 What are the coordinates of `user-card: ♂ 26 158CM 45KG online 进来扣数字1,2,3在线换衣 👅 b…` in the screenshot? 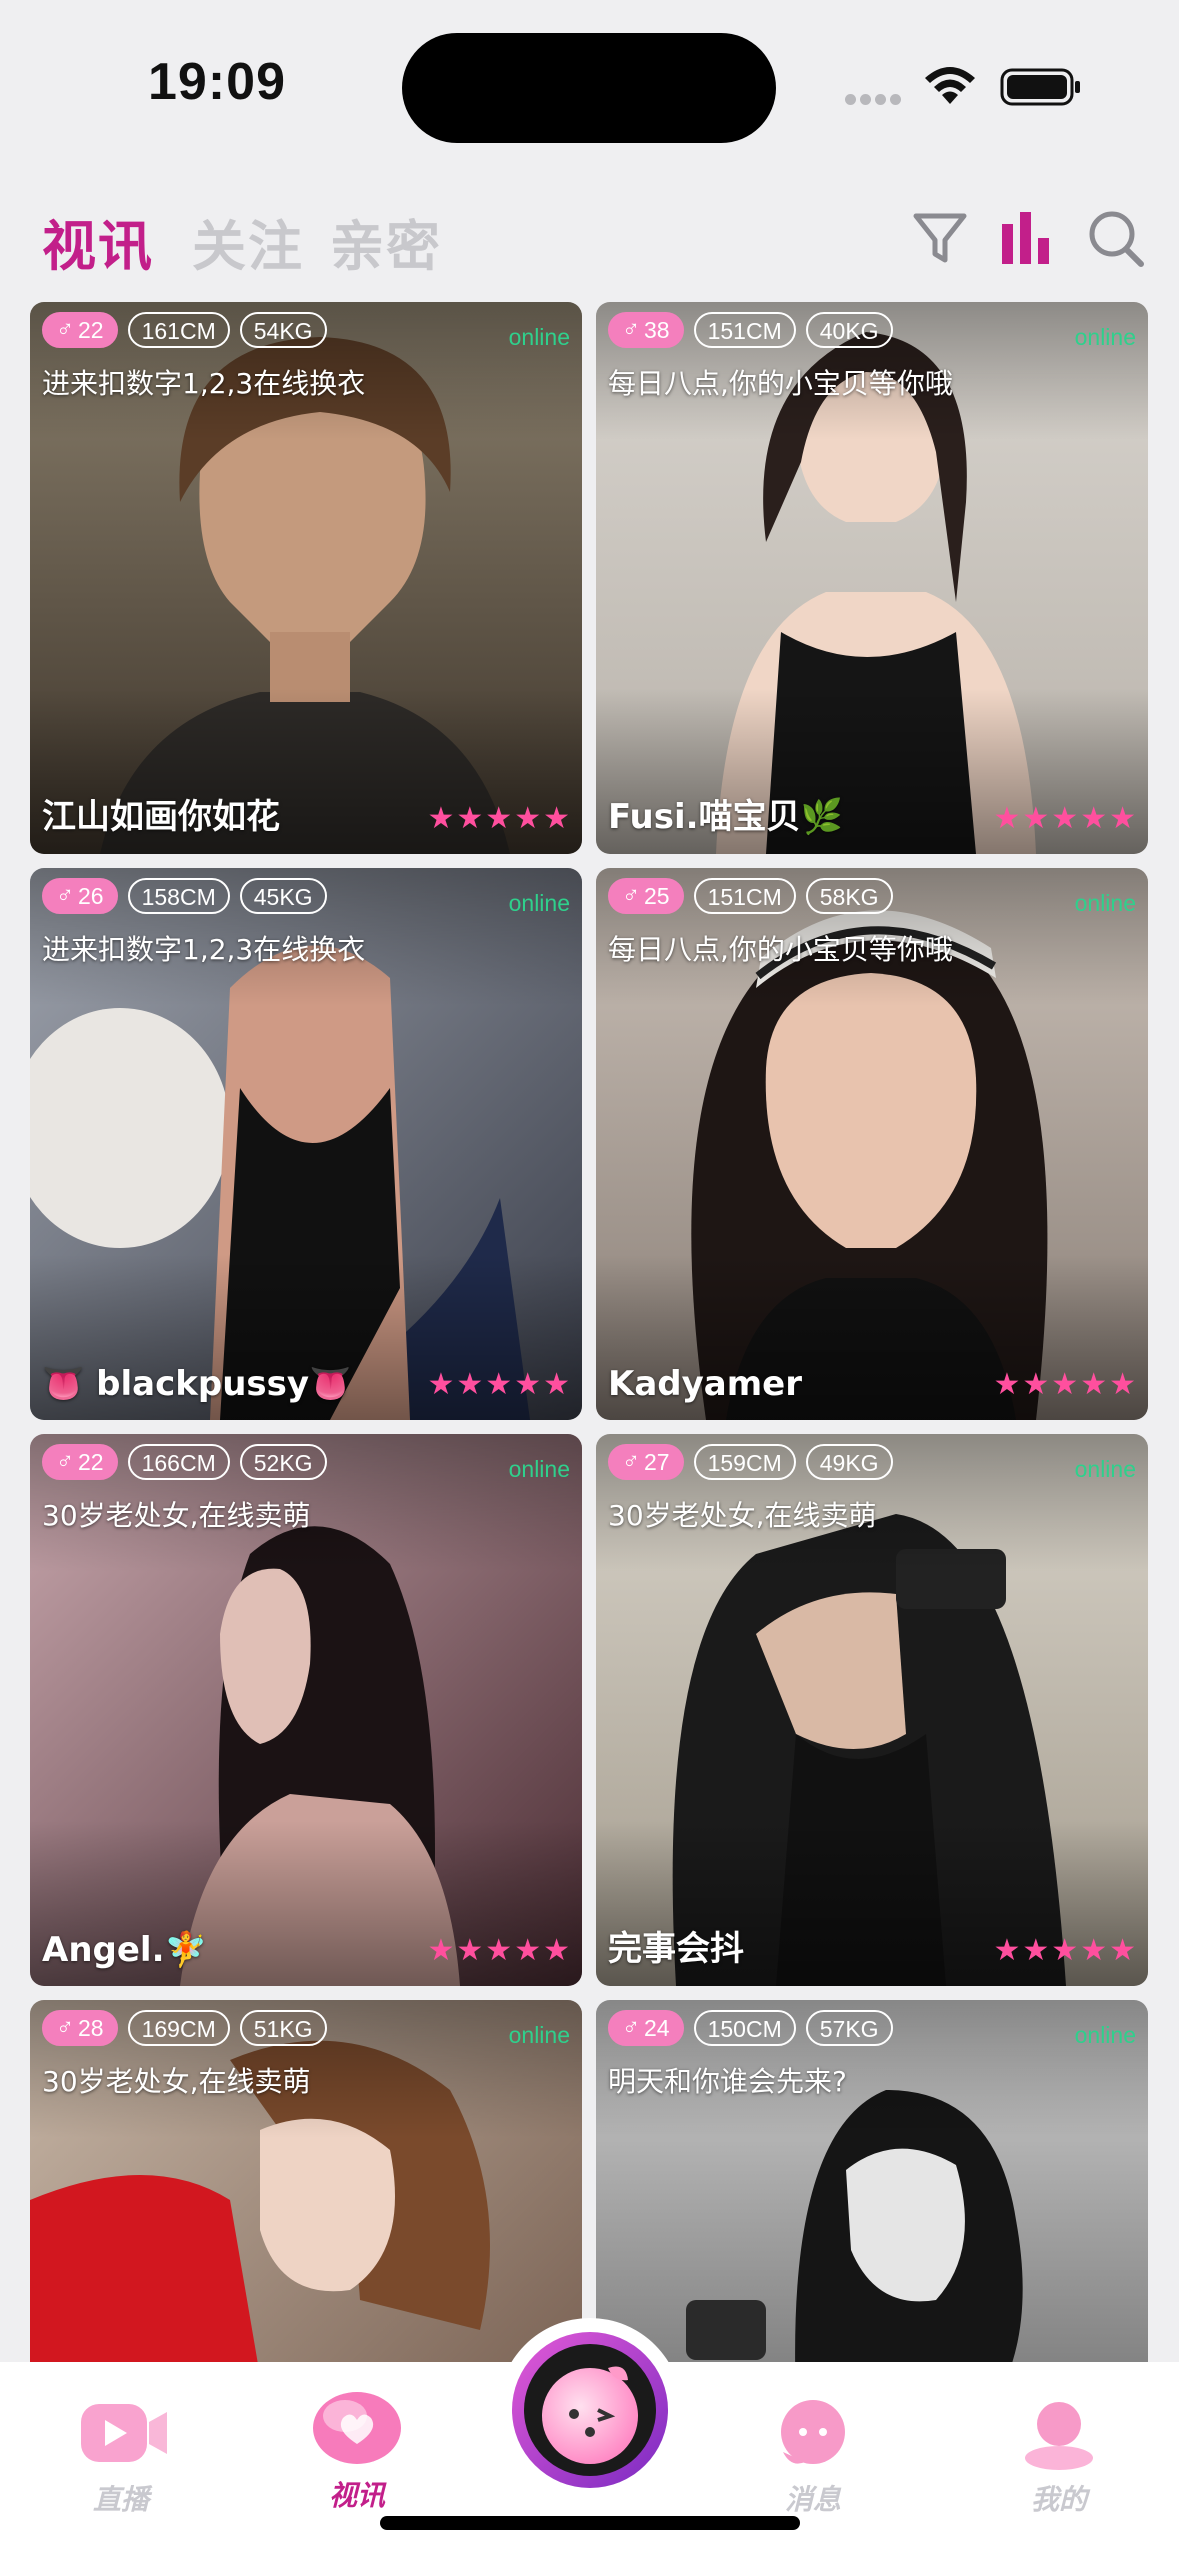 It's located at (306, 1144).